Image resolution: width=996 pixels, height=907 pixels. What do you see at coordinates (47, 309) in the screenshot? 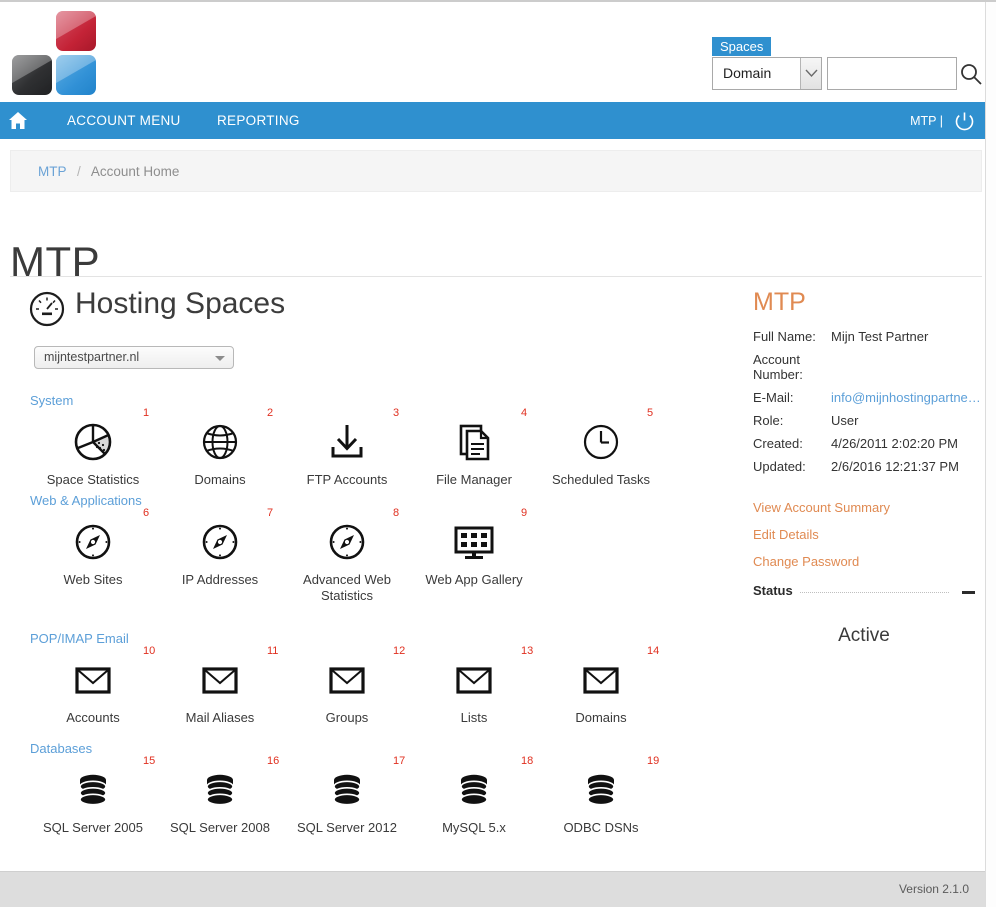
I see `gauge-icon` at bounding box center [47, 309].